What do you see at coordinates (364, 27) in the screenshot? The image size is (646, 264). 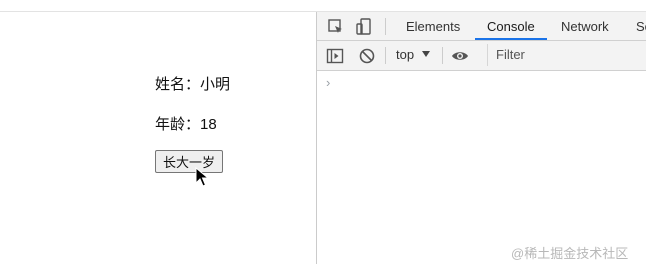 I see `device-toolbar-icon` at bounding box center [364, 27].